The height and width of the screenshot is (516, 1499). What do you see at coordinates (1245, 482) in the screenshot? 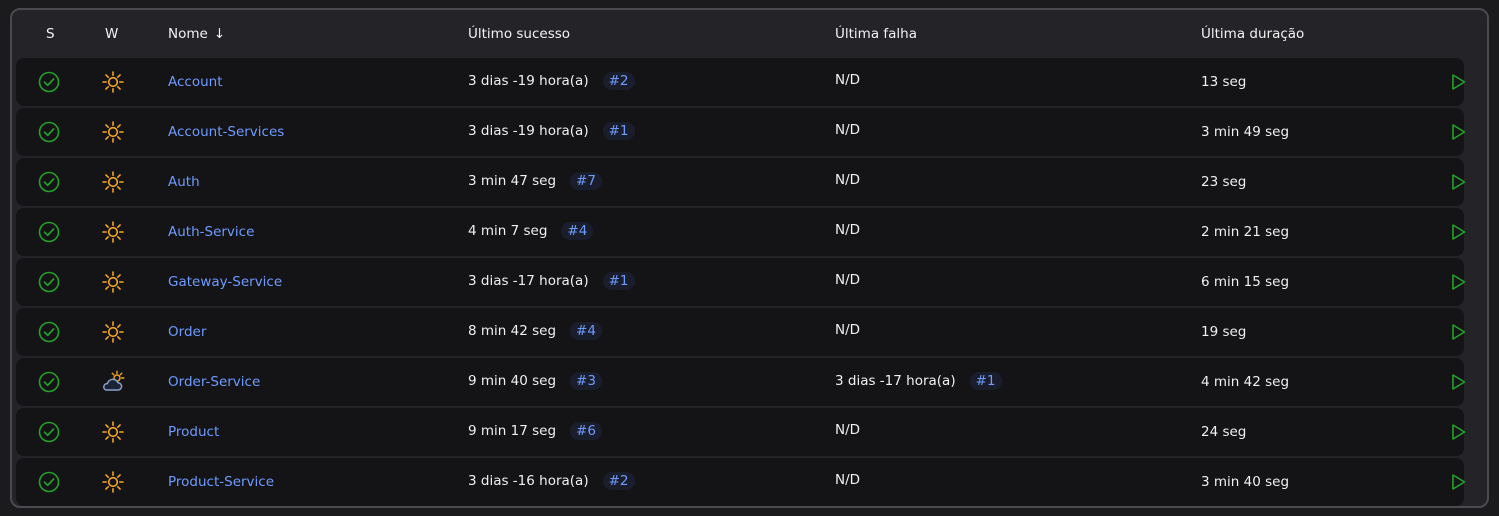
I see `last-duration: 3 min 40 seg` at bounding box center [1245, 482].